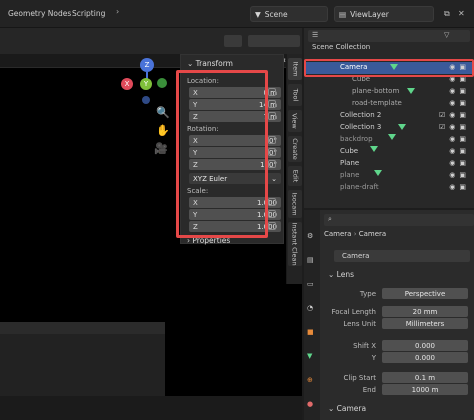 The height and width of the screenshot is (420, 474). I want to click on datablock-name-field: Camera, so click(402, 256).